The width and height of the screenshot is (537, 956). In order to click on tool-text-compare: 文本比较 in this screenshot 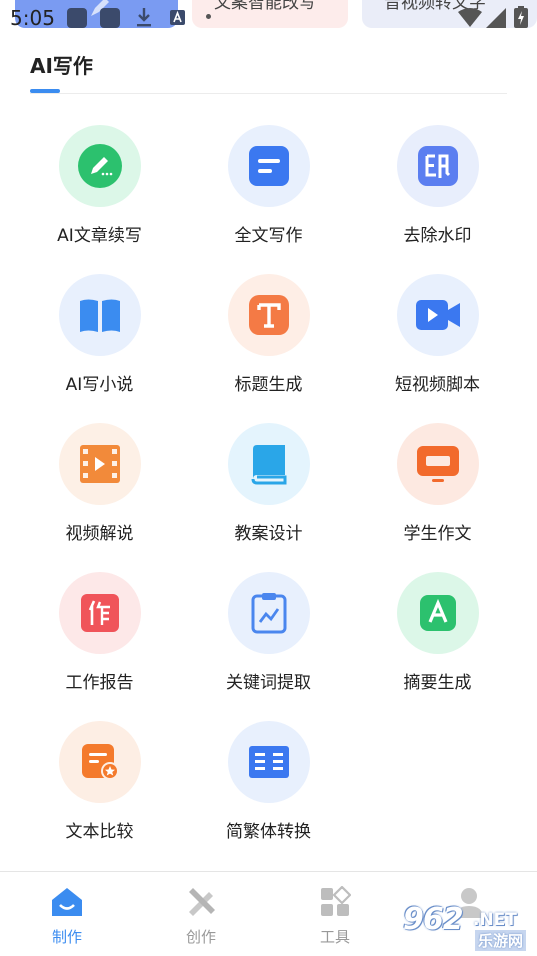, I will do `click(99, 795)`.